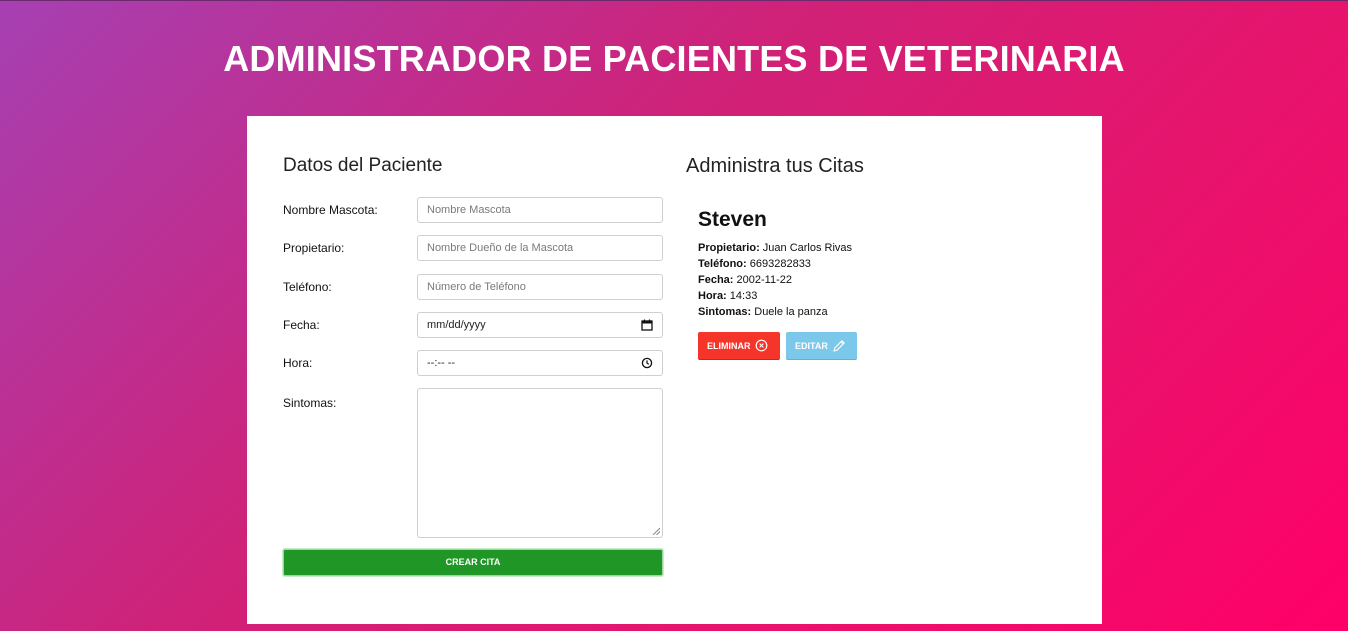 The image size is (1348, 631). I want to click on appointment-phone: Teléfono: 6693282833, so click(754, 264).